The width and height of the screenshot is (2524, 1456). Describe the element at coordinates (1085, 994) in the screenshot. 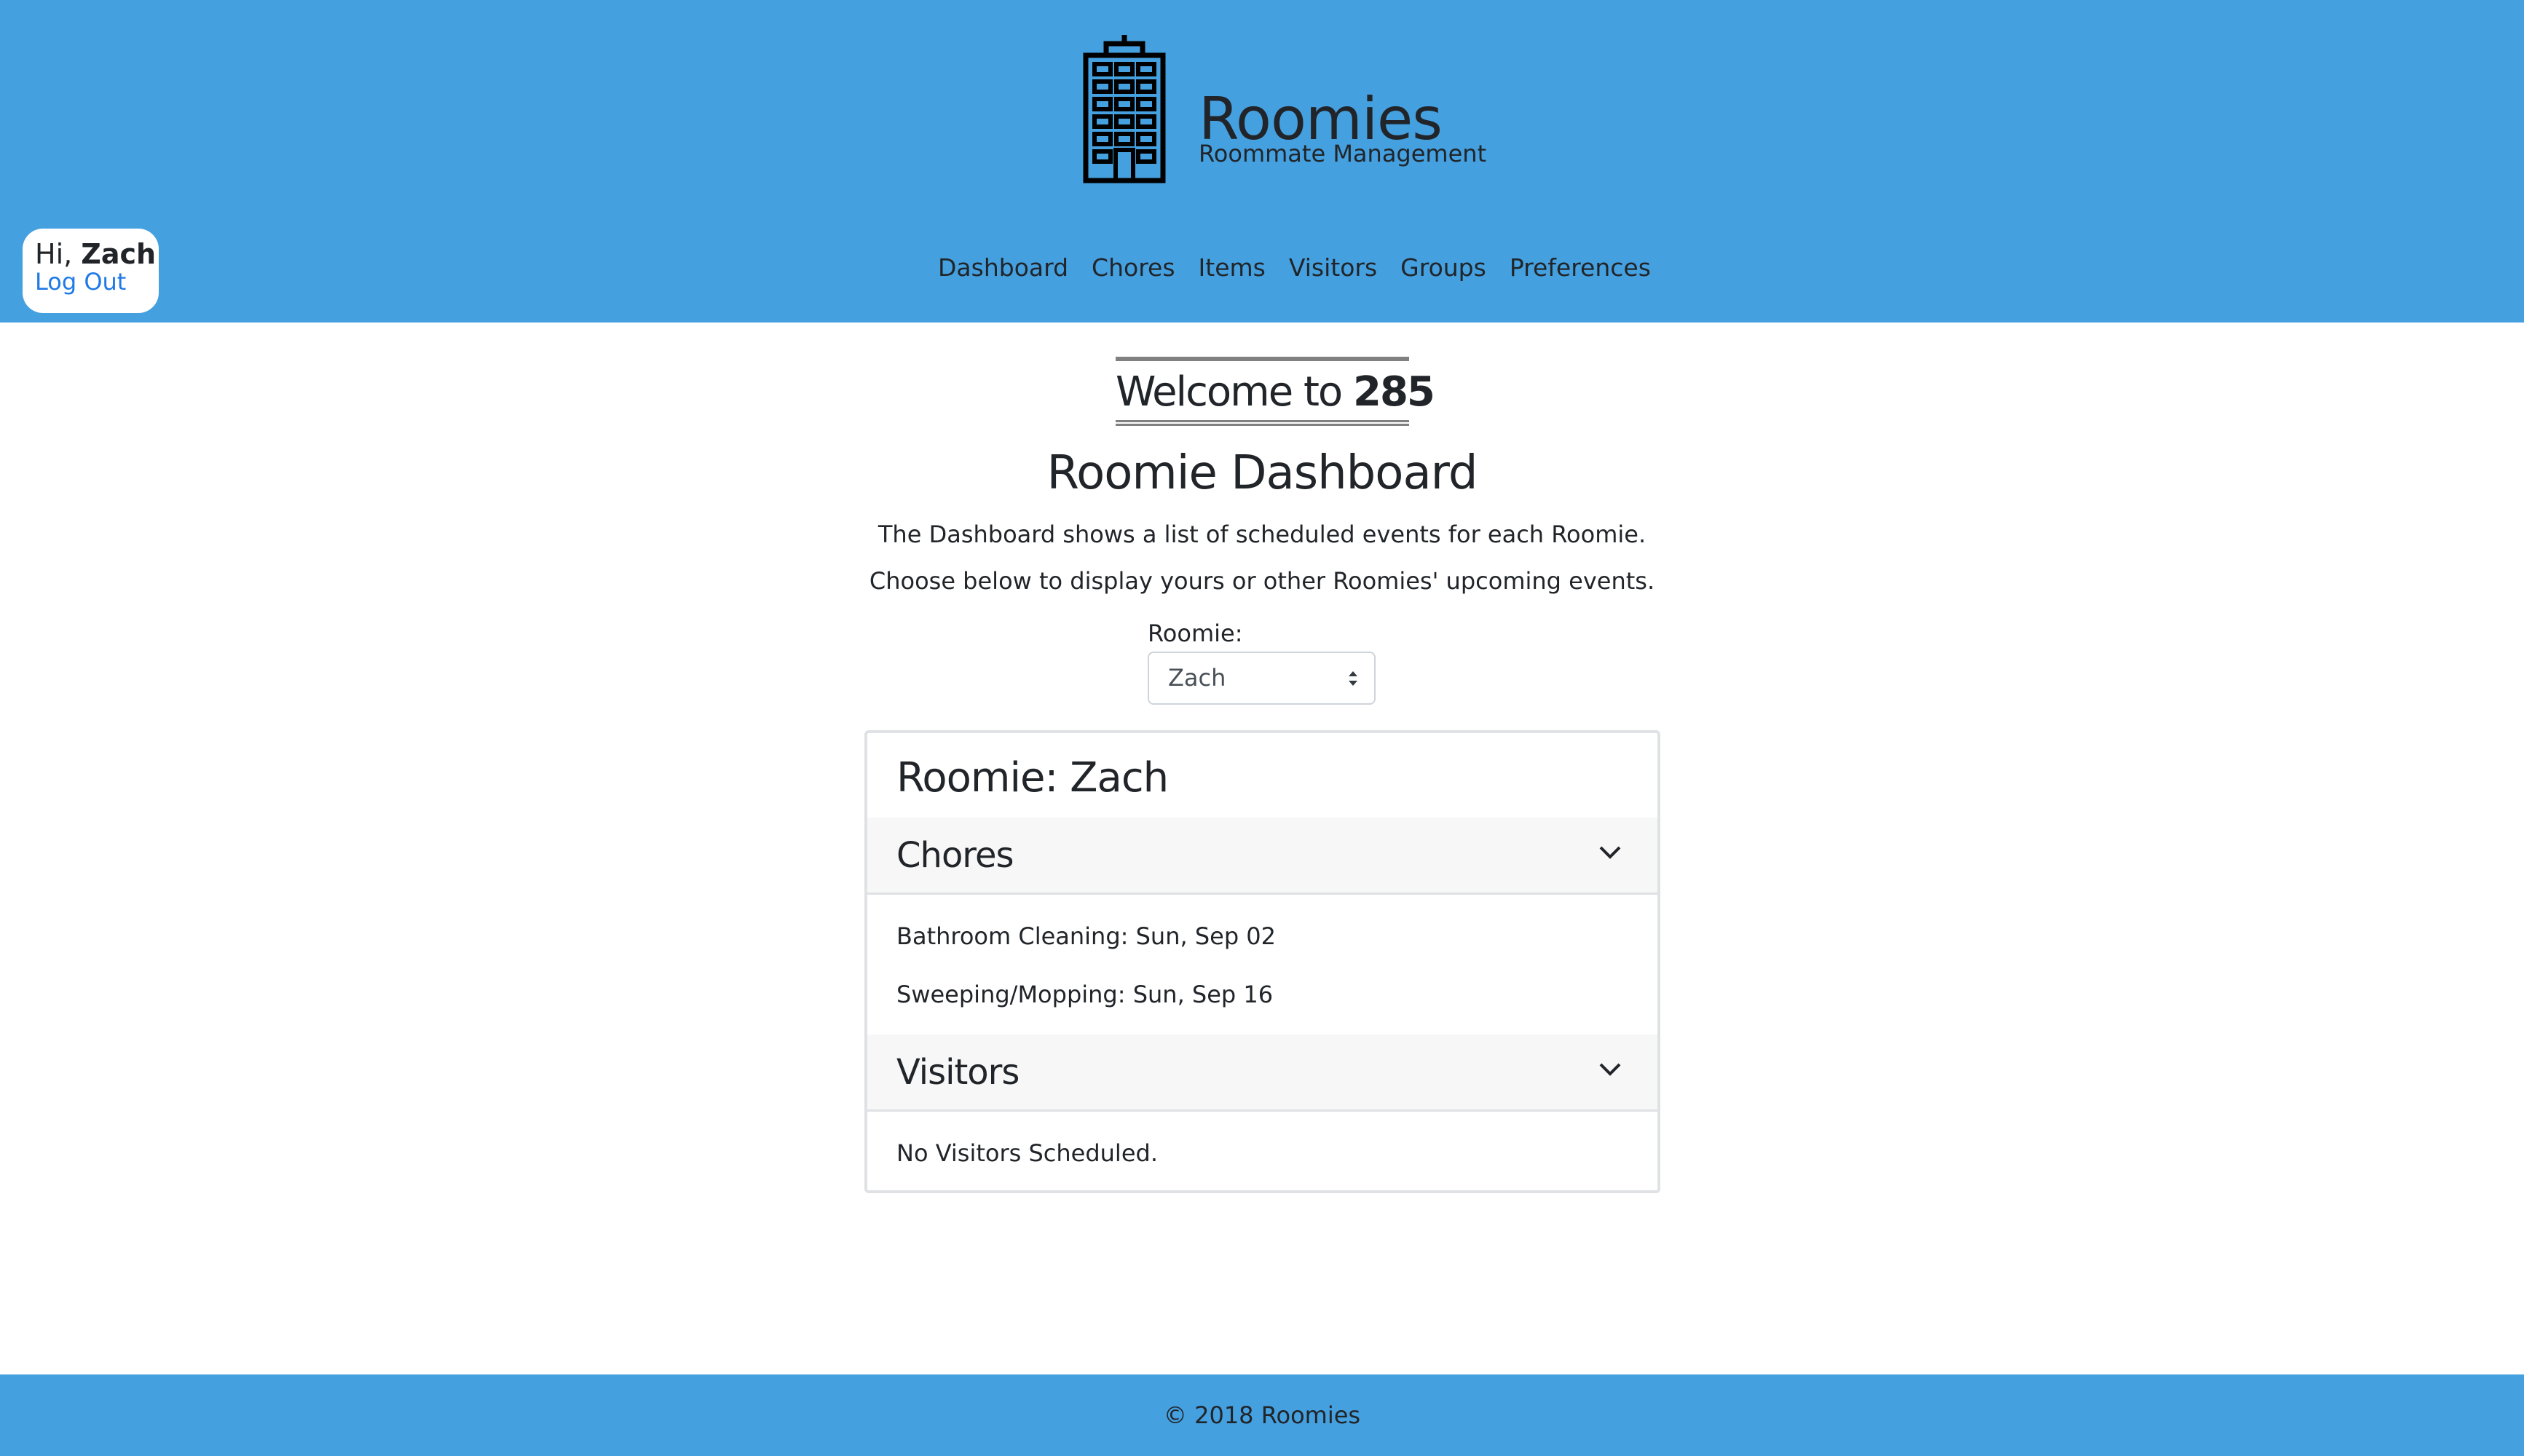

I see `chore-item: Sweeping/Mopping: Sun, Sep 16` at that location.